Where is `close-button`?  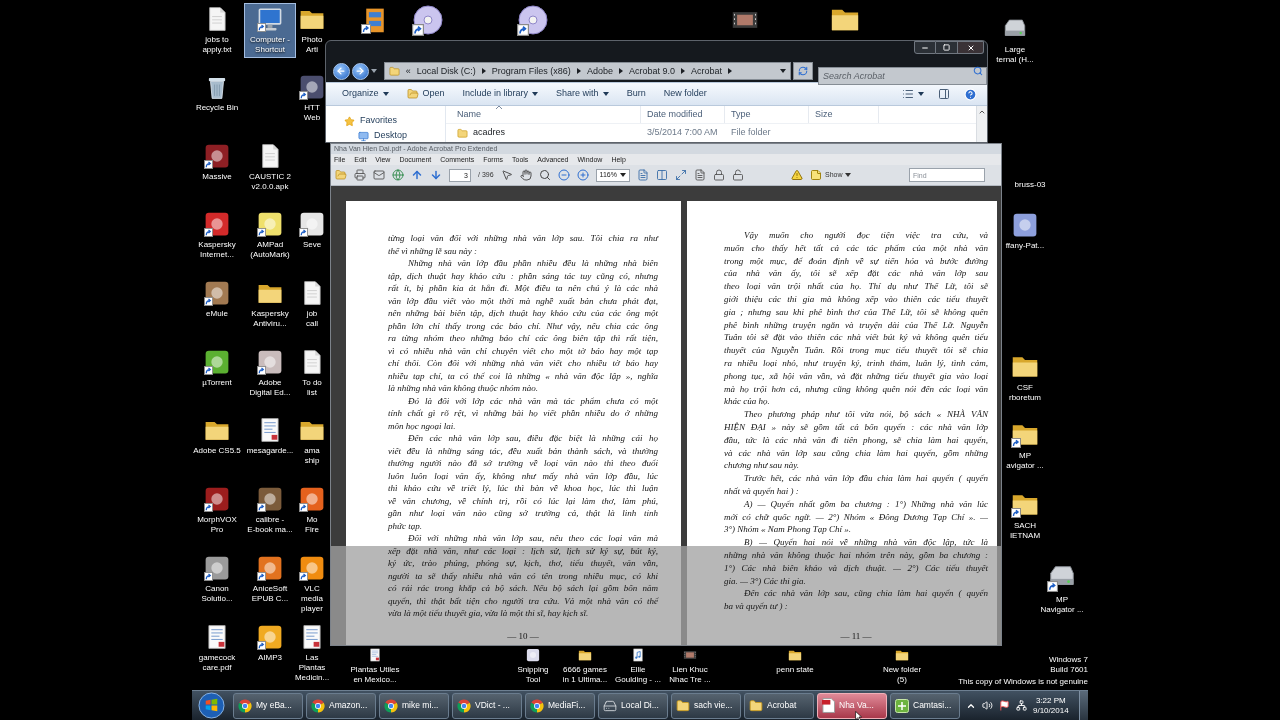
close-button is located at coordinates (971, 47).